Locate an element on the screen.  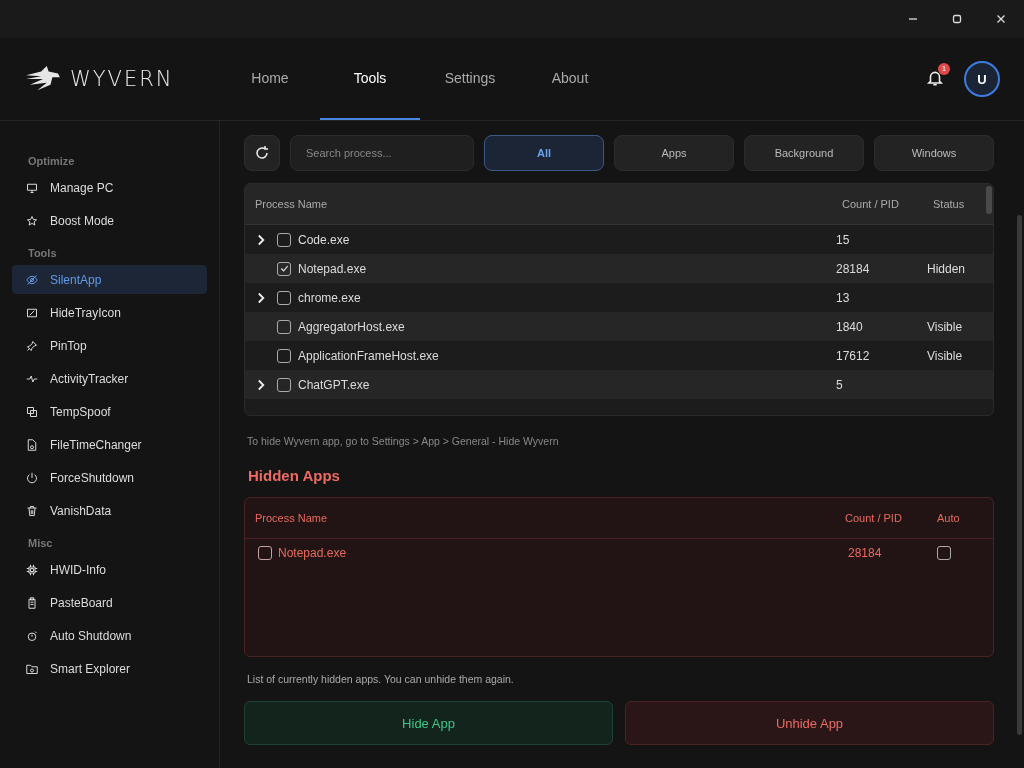
pin-icon is located at coordinates (32, 345).